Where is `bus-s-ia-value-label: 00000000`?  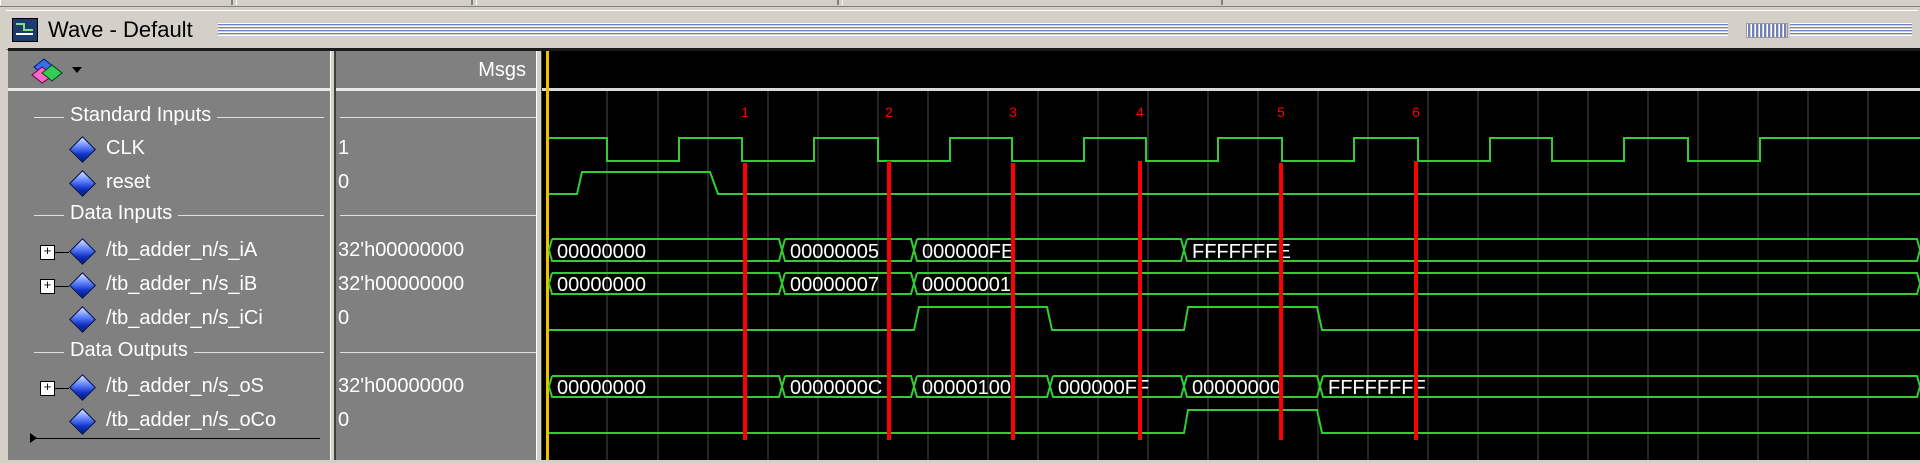
bus-s-ia-value-label: 00000000 is located at coordinates (601, 252).